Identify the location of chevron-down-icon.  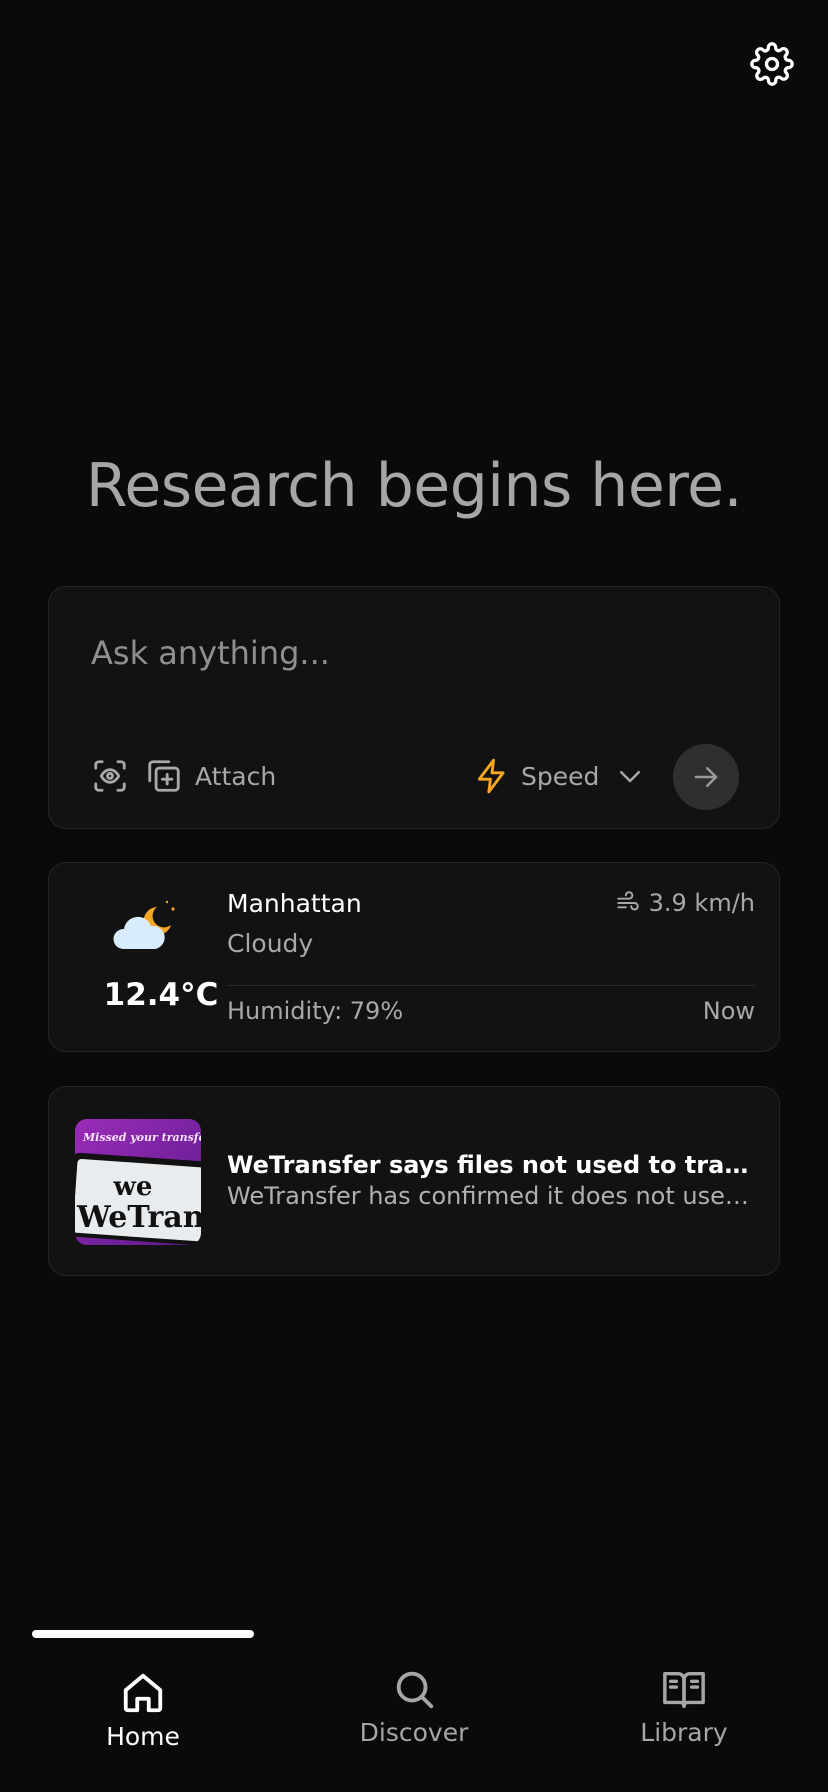
(630, 777).